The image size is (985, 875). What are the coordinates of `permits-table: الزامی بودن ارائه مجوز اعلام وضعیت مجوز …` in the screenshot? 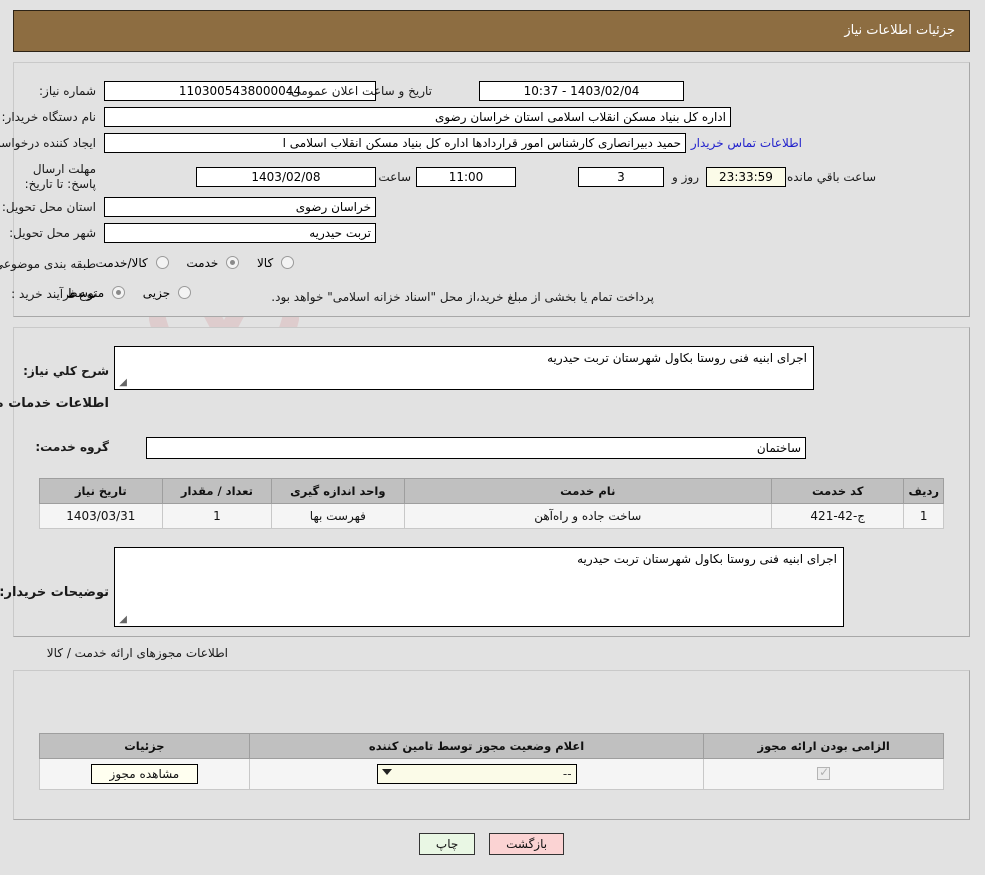 It's located at (492, 761).